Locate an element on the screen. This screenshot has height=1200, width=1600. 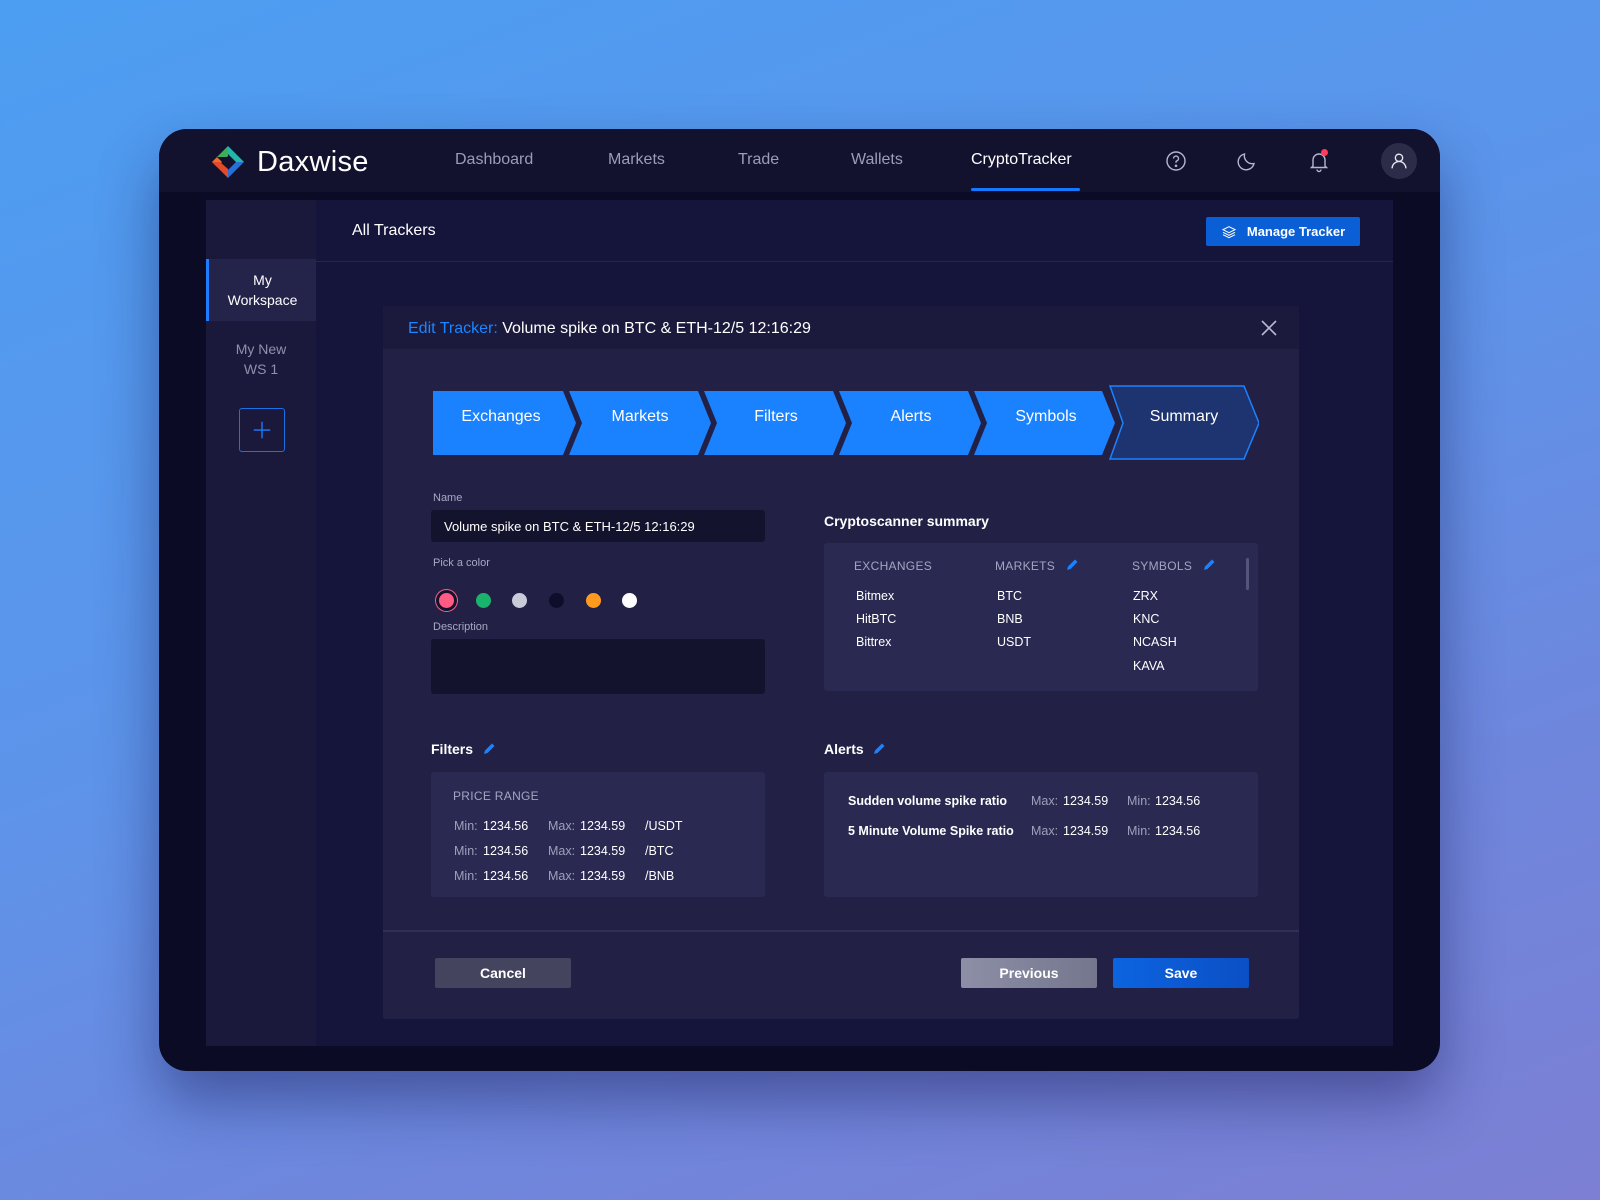
step-exchanges is located at coordinates (504, 423).